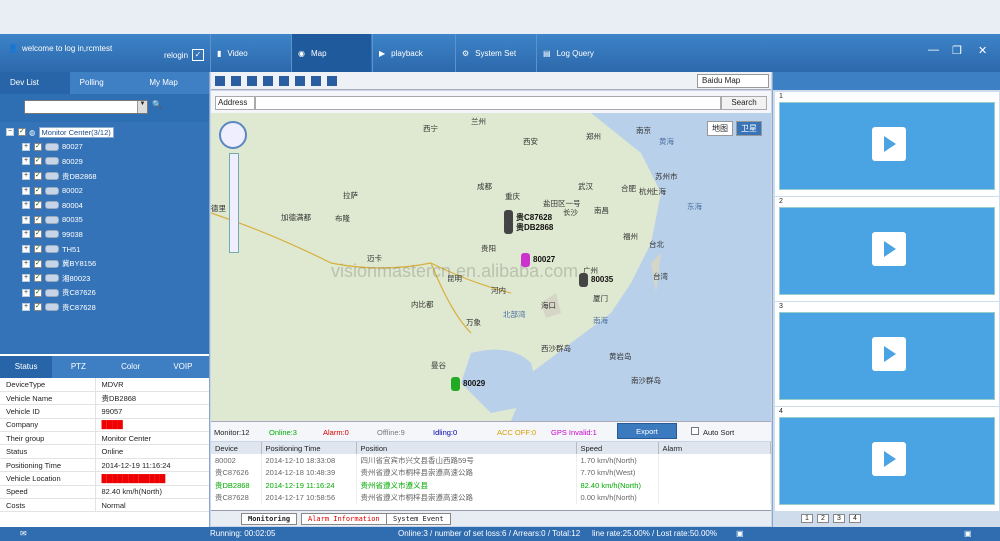 This screenshot has height=541, width=1000. I want to click on tab-dev-list: Dev List, so click(35, 83).